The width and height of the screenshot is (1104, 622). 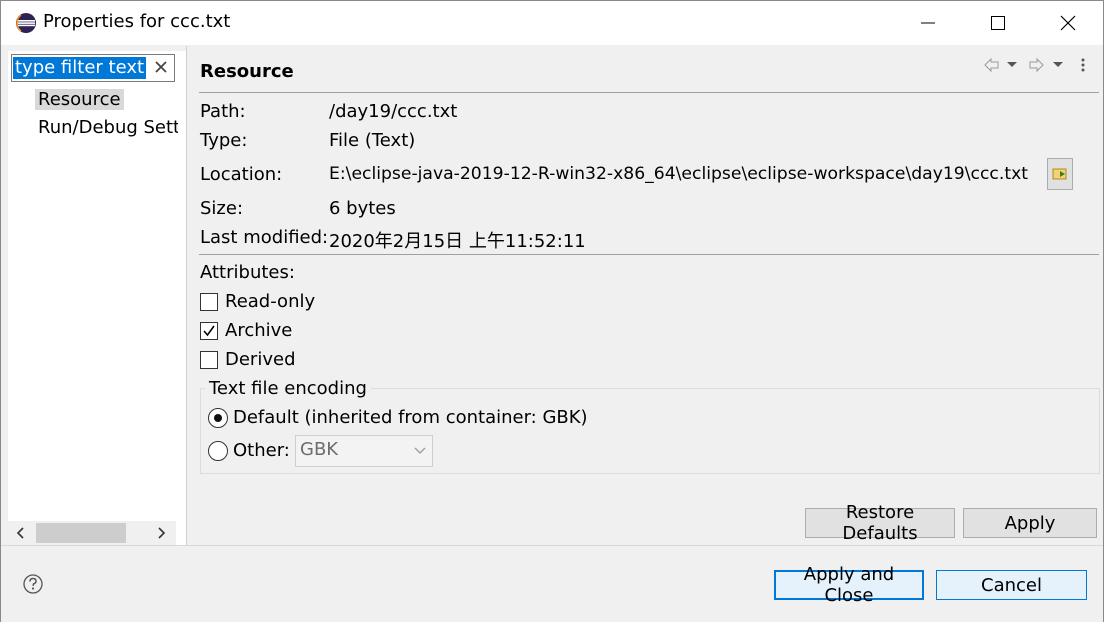 What do you see at coordinates (880, 523) in the screenshot?
I see `restore-defaults-button: Restore Defaults` at bounding box center [880, 523].